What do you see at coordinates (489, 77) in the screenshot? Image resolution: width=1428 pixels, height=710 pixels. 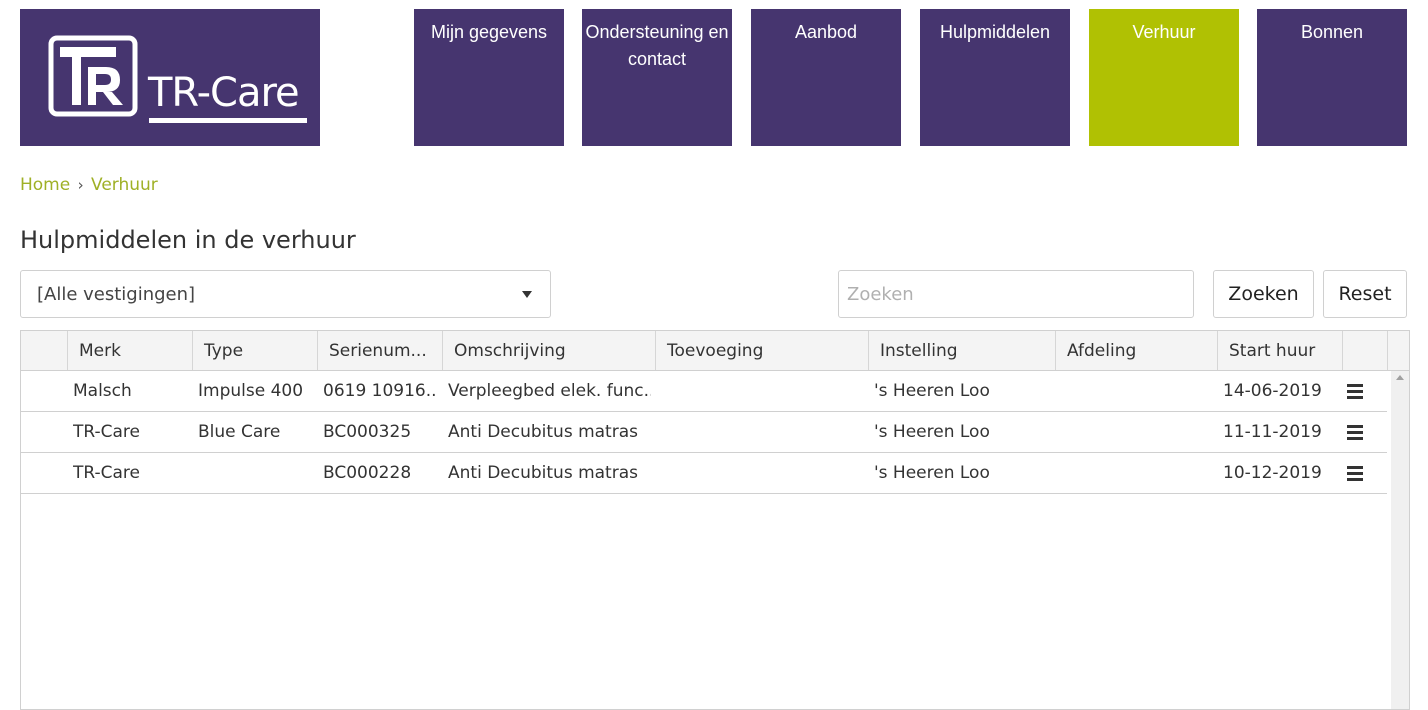 I see `nav-mijn-gegevens: Mijn gegevens` at bounding box center [489, 77].